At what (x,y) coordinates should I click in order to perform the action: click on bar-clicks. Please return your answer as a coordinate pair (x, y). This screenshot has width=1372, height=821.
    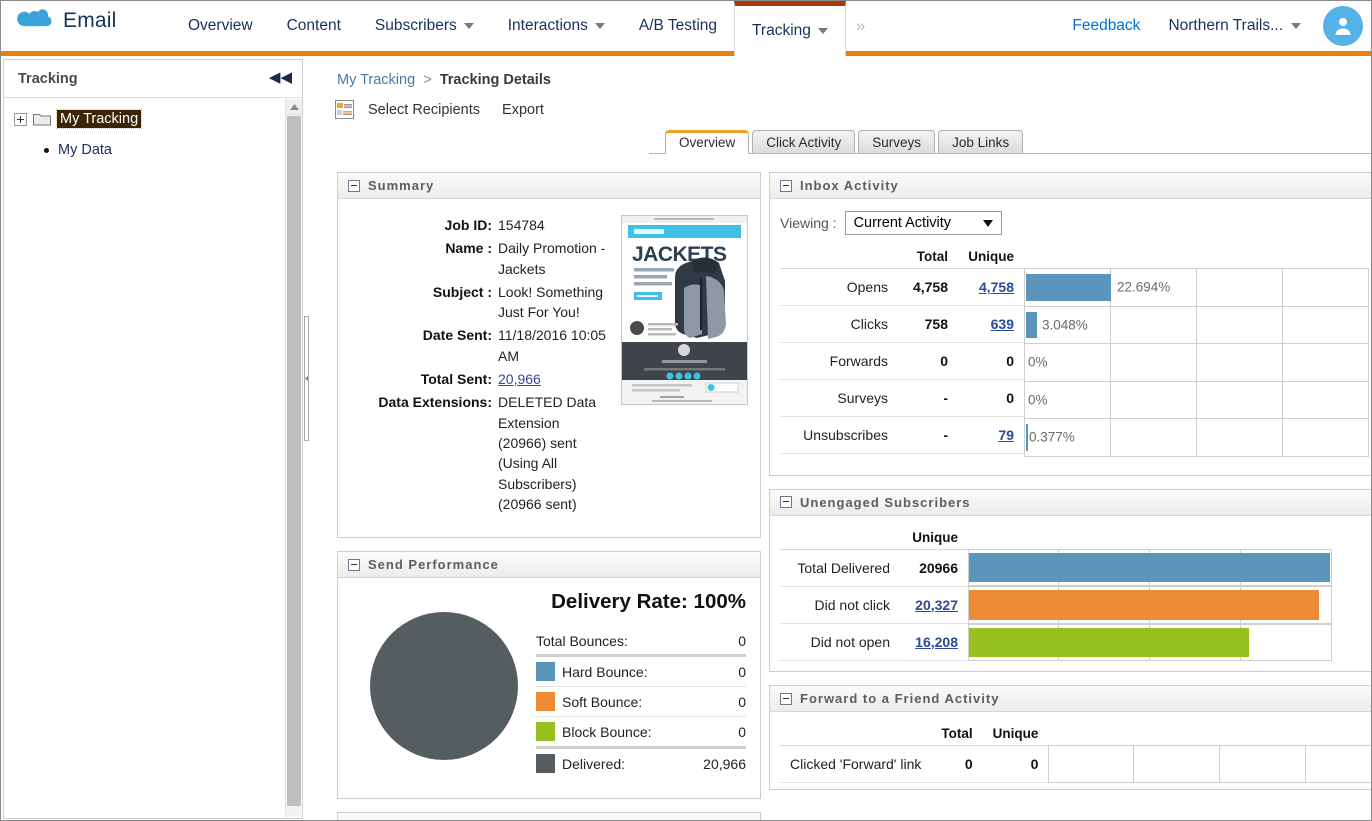
    Looking at the image, I should click on (1031, 324).